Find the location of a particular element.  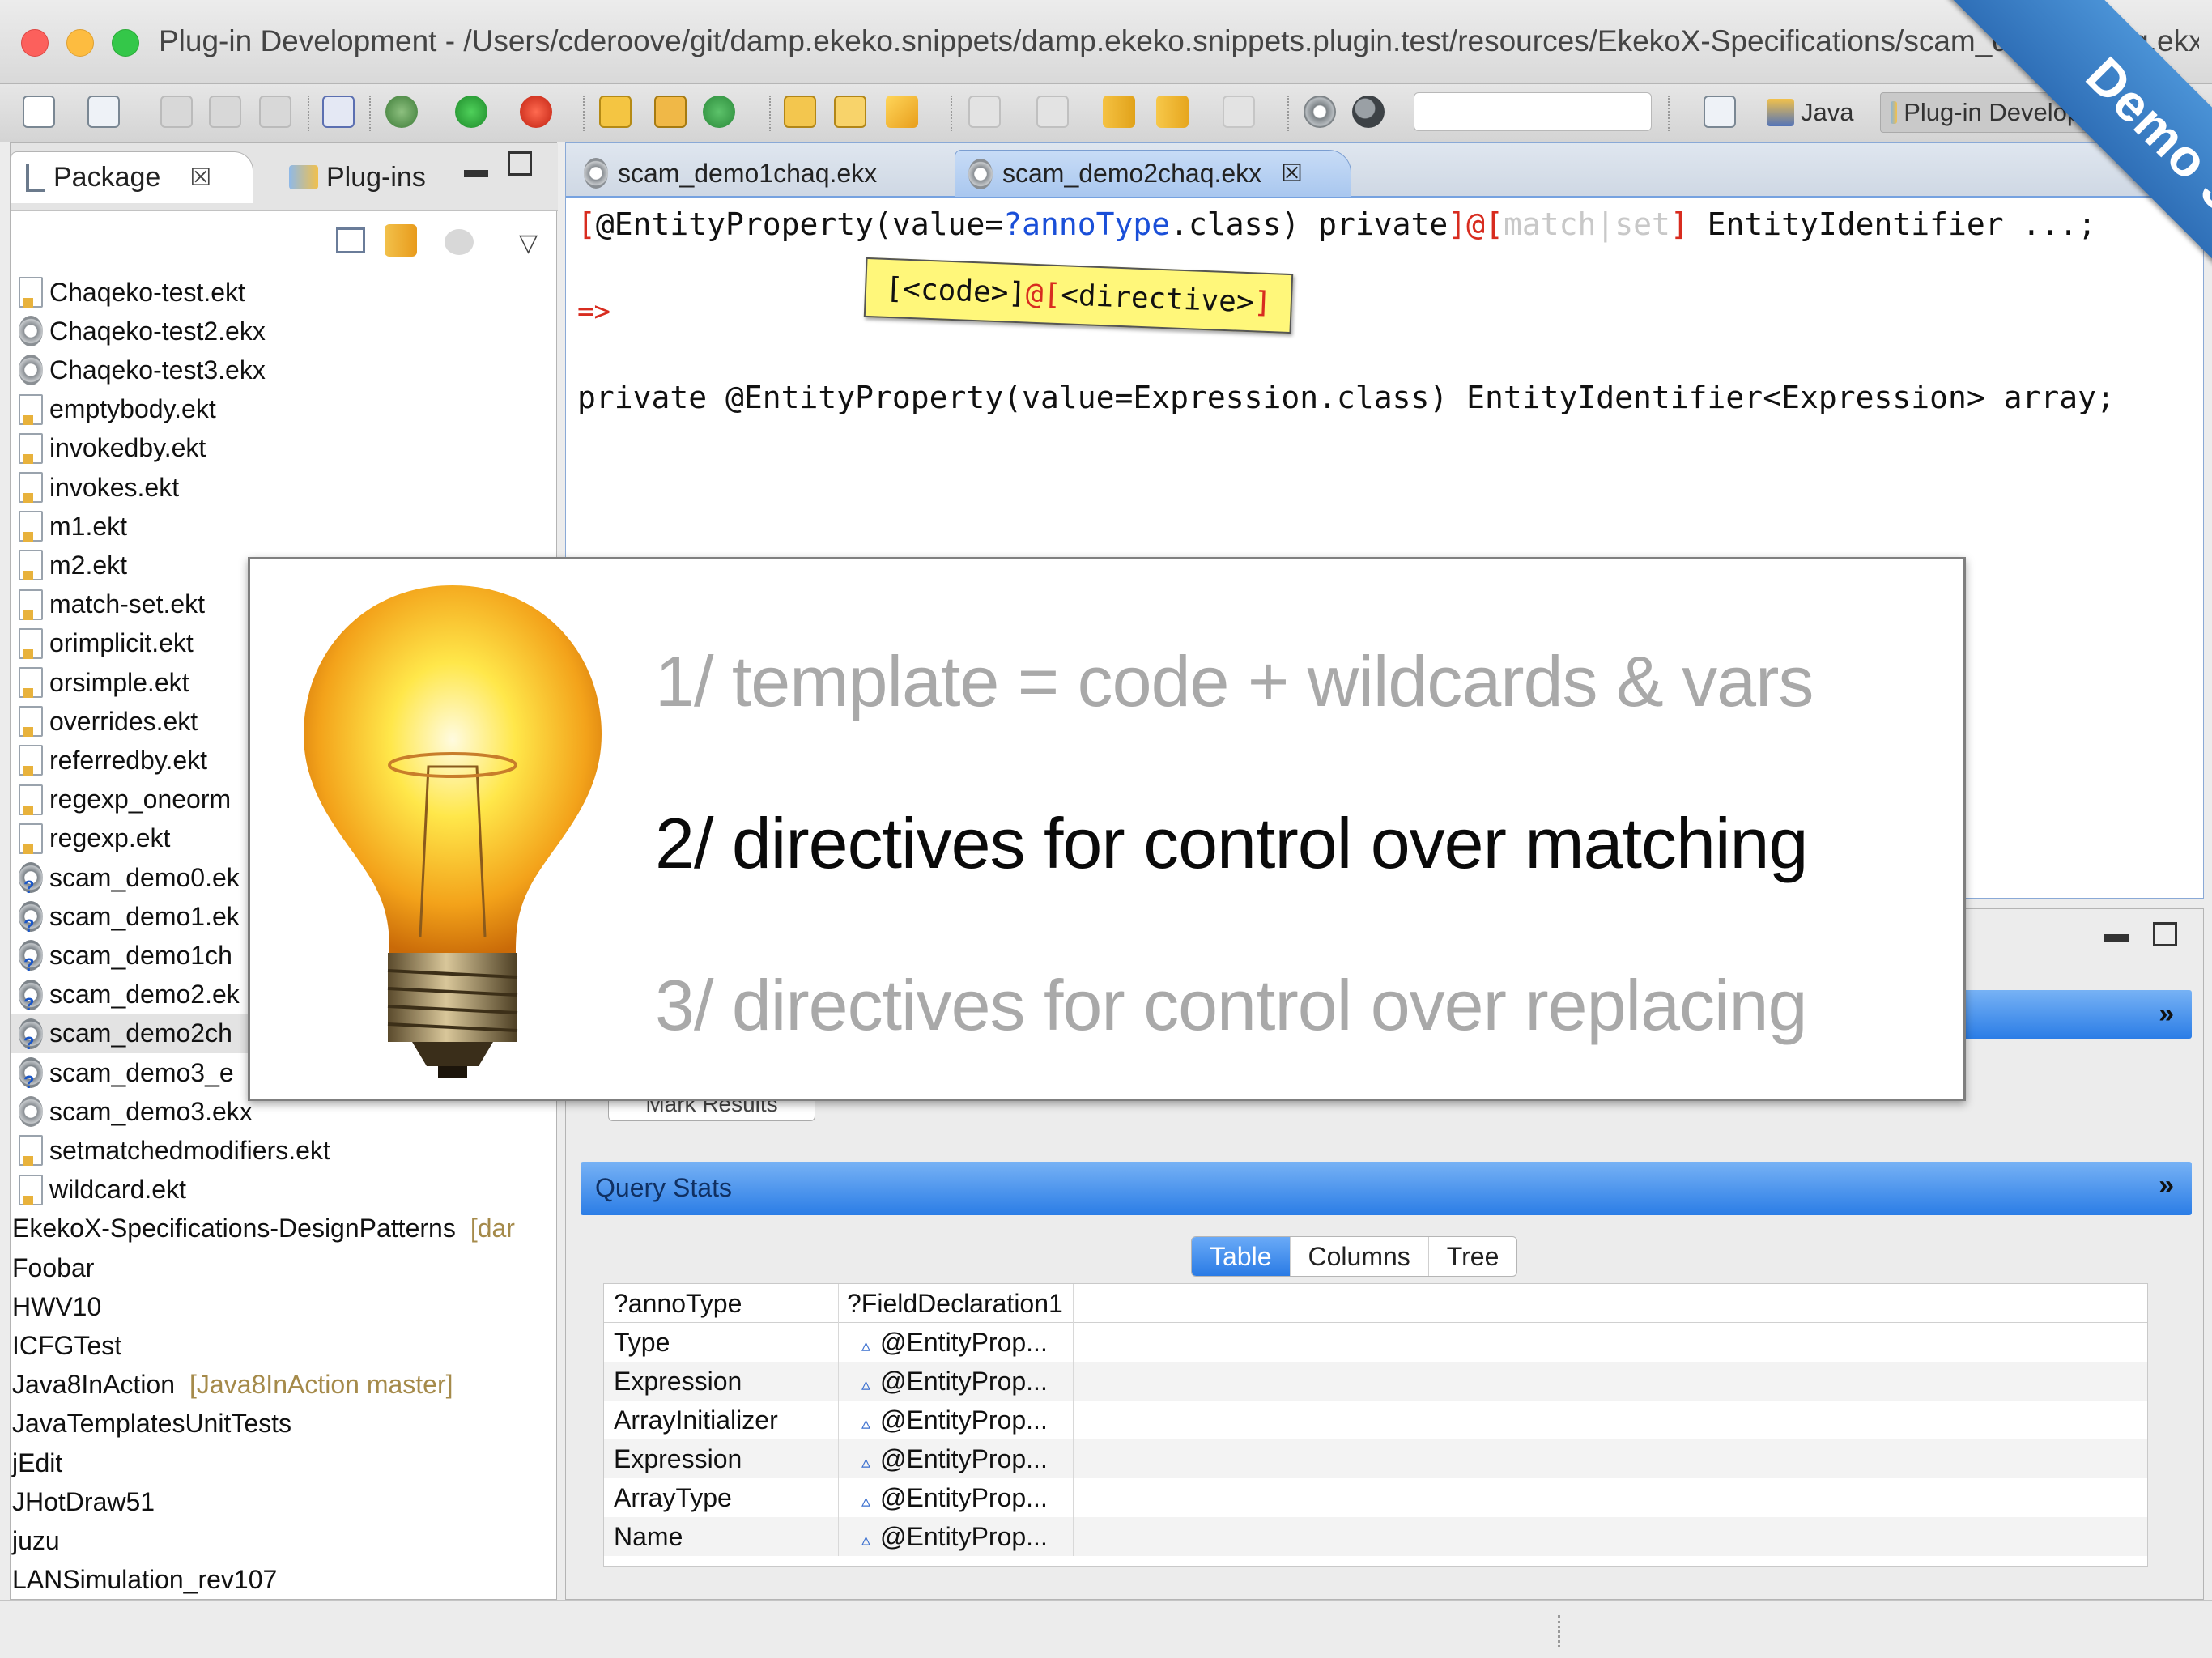

run-icon is located at coordinates (471, 112).